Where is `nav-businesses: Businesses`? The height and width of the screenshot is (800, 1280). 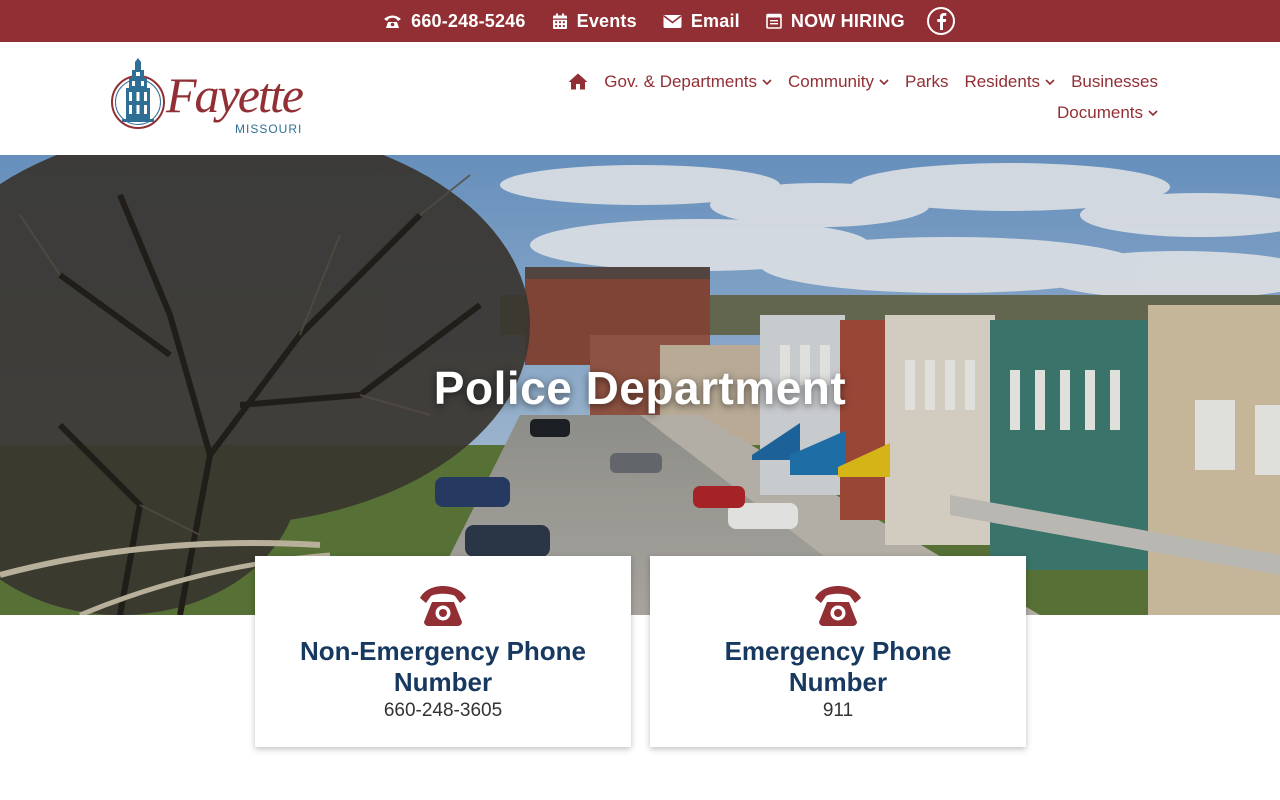
nav-businesses: Businesses is located at coordinates (1114, 81).